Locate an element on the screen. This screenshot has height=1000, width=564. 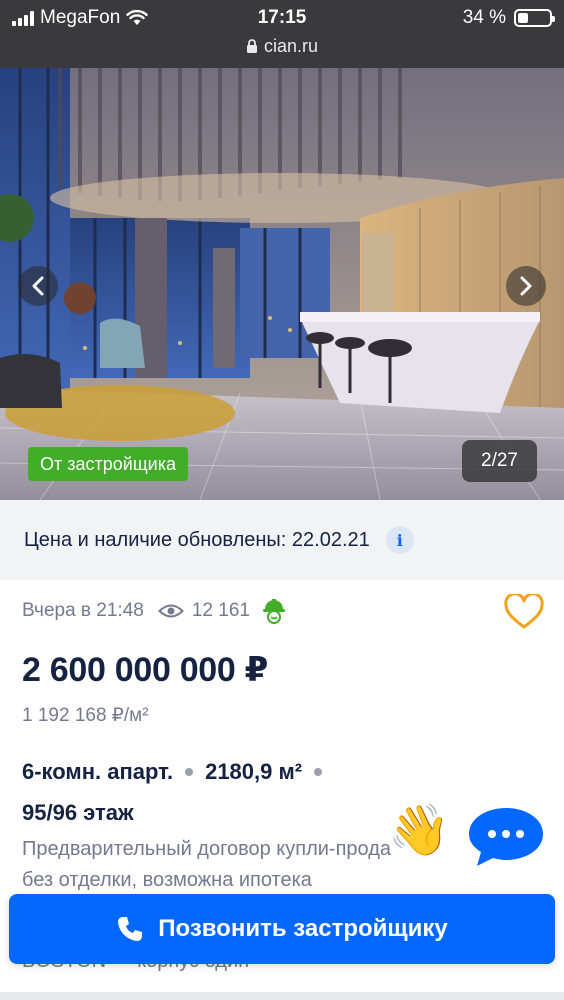
price-per-m2: 1 192 168 ₽/м² is located at coordinates (85, 715).